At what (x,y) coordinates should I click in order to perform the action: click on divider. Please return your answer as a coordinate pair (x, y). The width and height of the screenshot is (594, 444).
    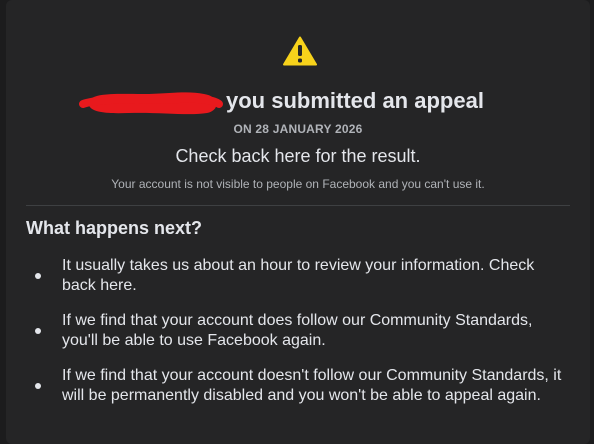
    Looking at the image, I should click on (298, 205).